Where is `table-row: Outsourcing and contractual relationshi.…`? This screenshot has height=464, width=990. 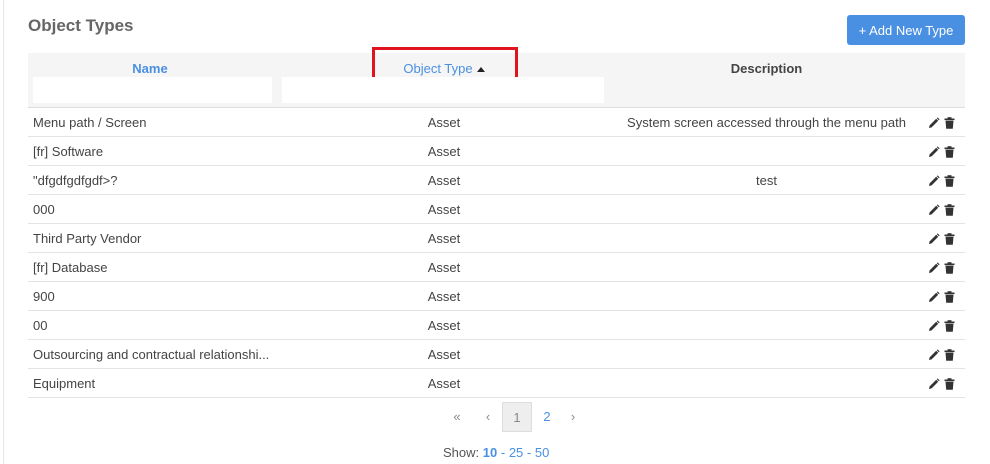 table-row: Outsourcing and contractual relationshi.… is located at coordinates (496, 354).